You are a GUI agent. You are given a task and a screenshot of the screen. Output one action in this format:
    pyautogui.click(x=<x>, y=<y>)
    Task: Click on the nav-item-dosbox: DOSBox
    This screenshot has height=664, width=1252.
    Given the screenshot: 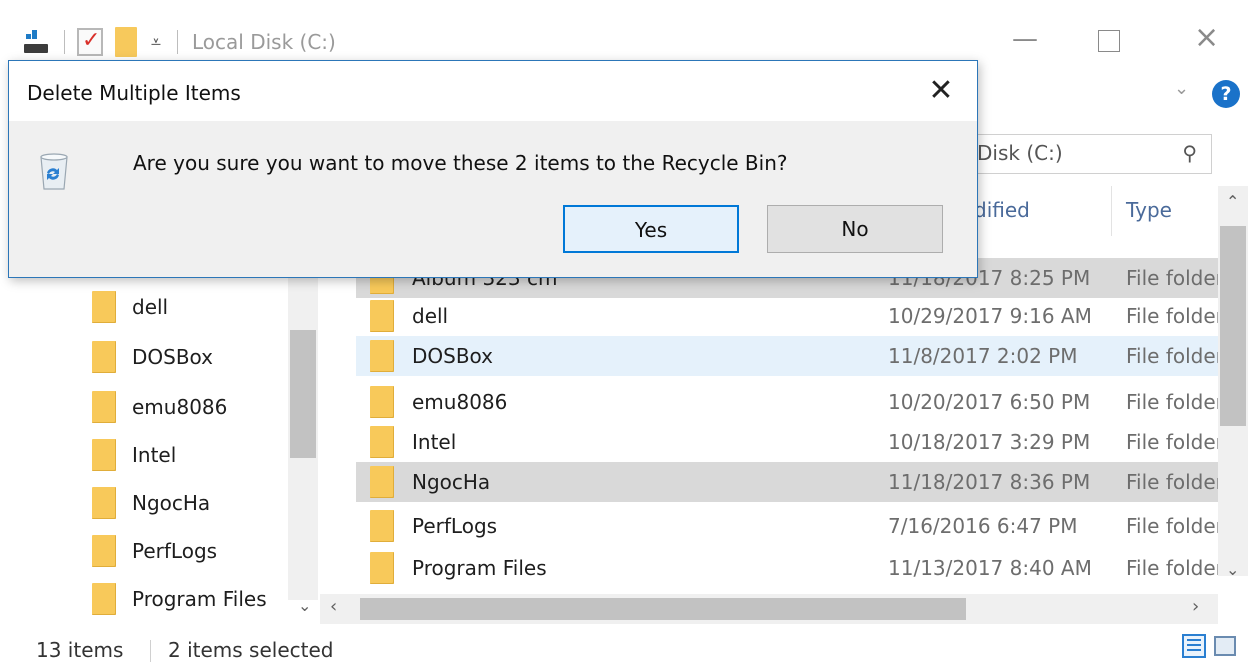 What is the action you would take?
    pyautogui.click(x=152, y=357)
    